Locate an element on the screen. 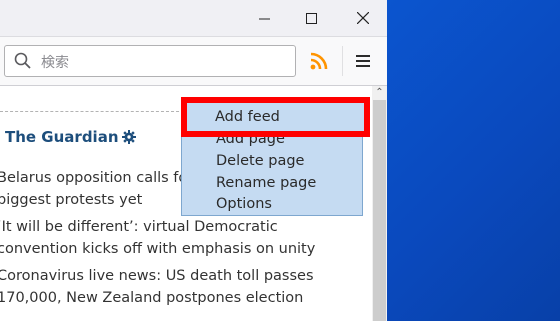 The width and height of the screenshot is (560, 321). search-placeholder: 検索 is located at coordinates (55, 63).